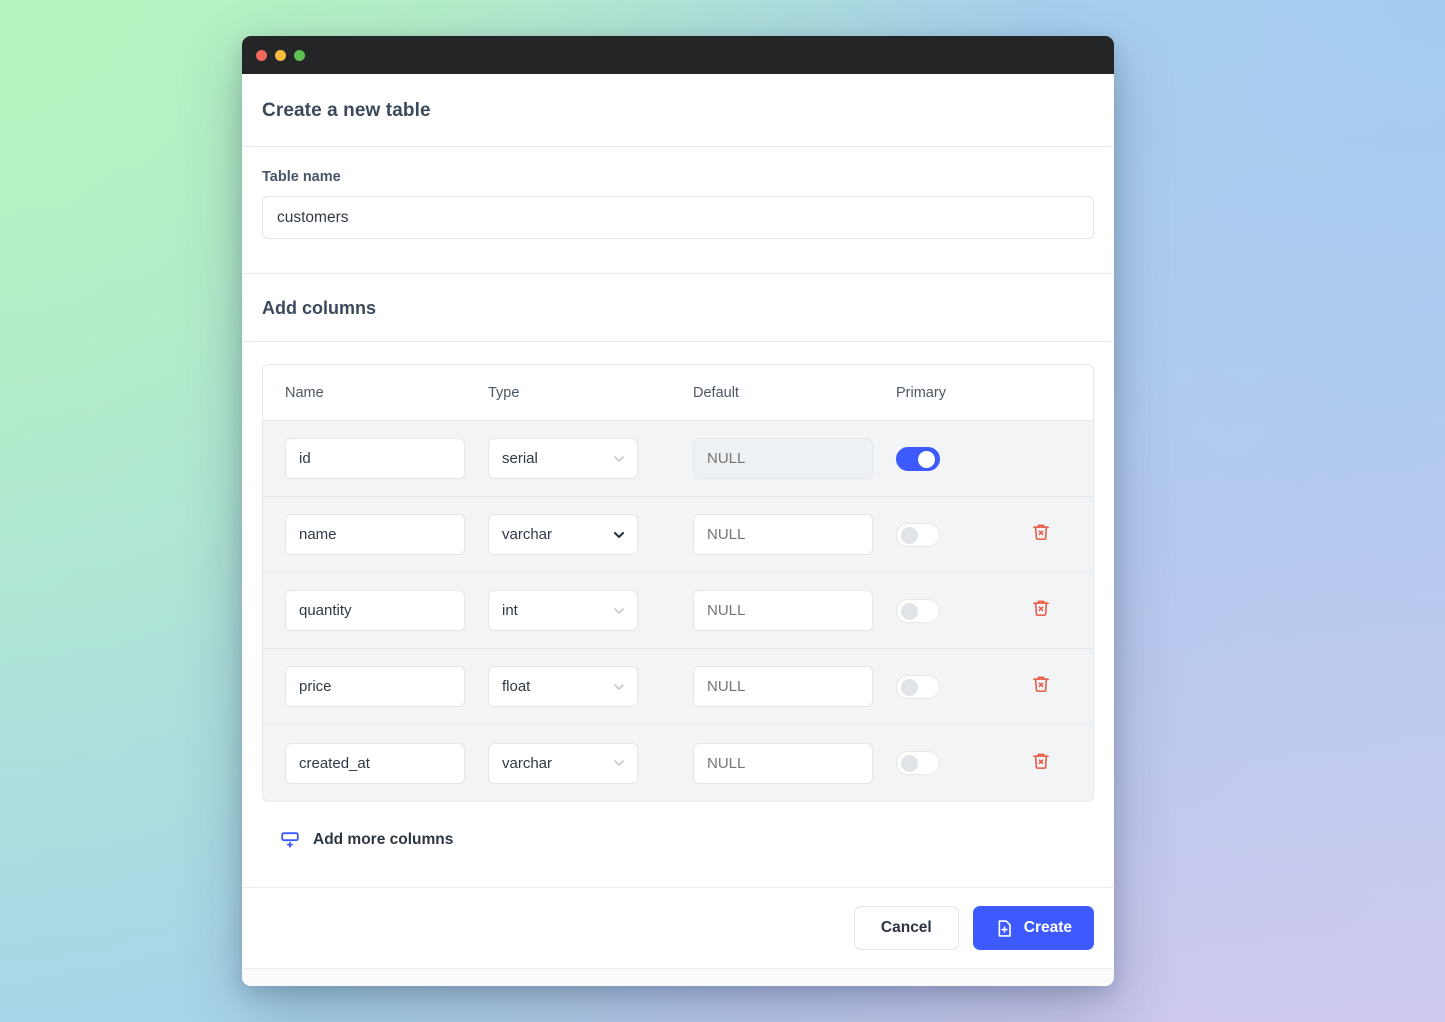 This screenshot has width=1445, height=1022. I want to click on columns-table-header: Name Type Default Primary, so click(678, 393).